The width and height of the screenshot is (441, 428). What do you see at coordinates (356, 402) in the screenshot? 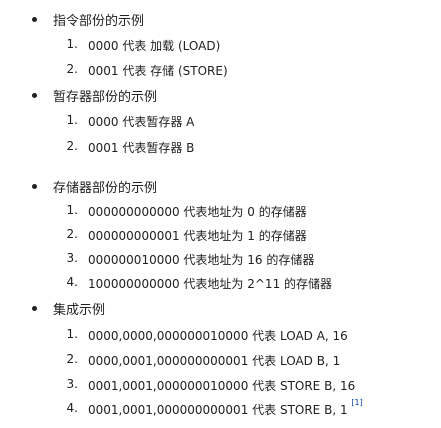
I see `footnote-link: [1]` at bounding box center [356, 402].